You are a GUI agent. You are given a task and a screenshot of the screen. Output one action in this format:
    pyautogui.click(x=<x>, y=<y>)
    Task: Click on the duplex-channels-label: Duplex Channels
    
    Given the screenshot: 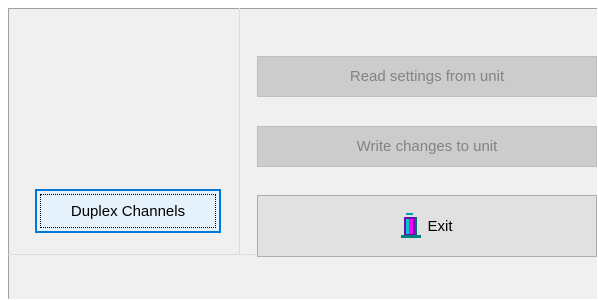 What is the action you would take?
    pyautogui.click(x=128, y=211)
    